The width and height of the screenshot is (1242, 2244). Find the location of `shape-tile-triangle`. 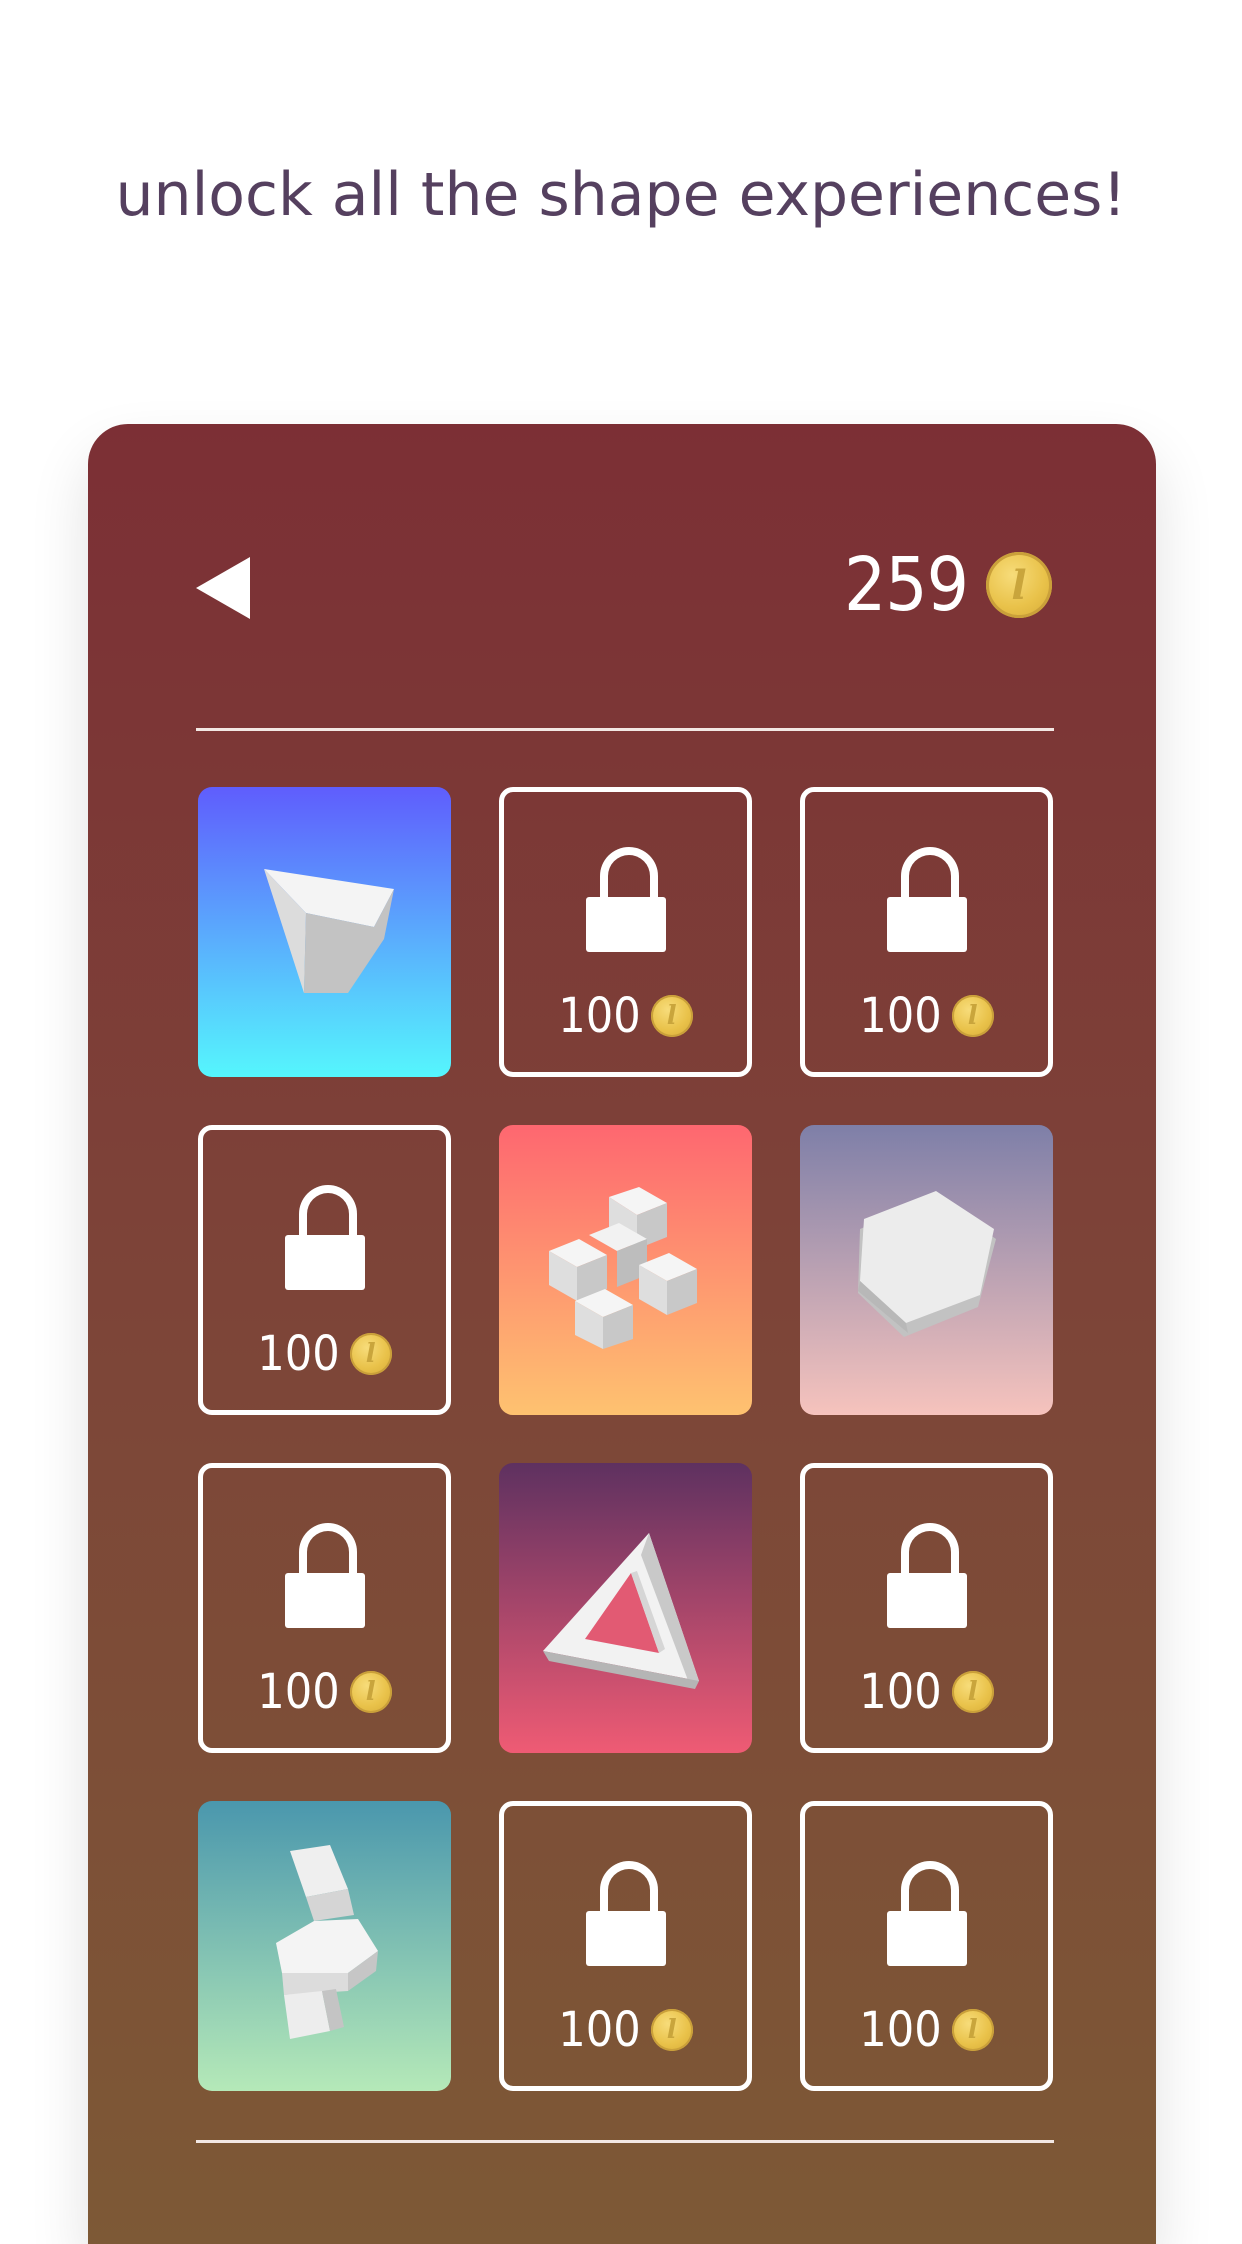

shape-tile-triangle is located at coordinates (625, 1608).